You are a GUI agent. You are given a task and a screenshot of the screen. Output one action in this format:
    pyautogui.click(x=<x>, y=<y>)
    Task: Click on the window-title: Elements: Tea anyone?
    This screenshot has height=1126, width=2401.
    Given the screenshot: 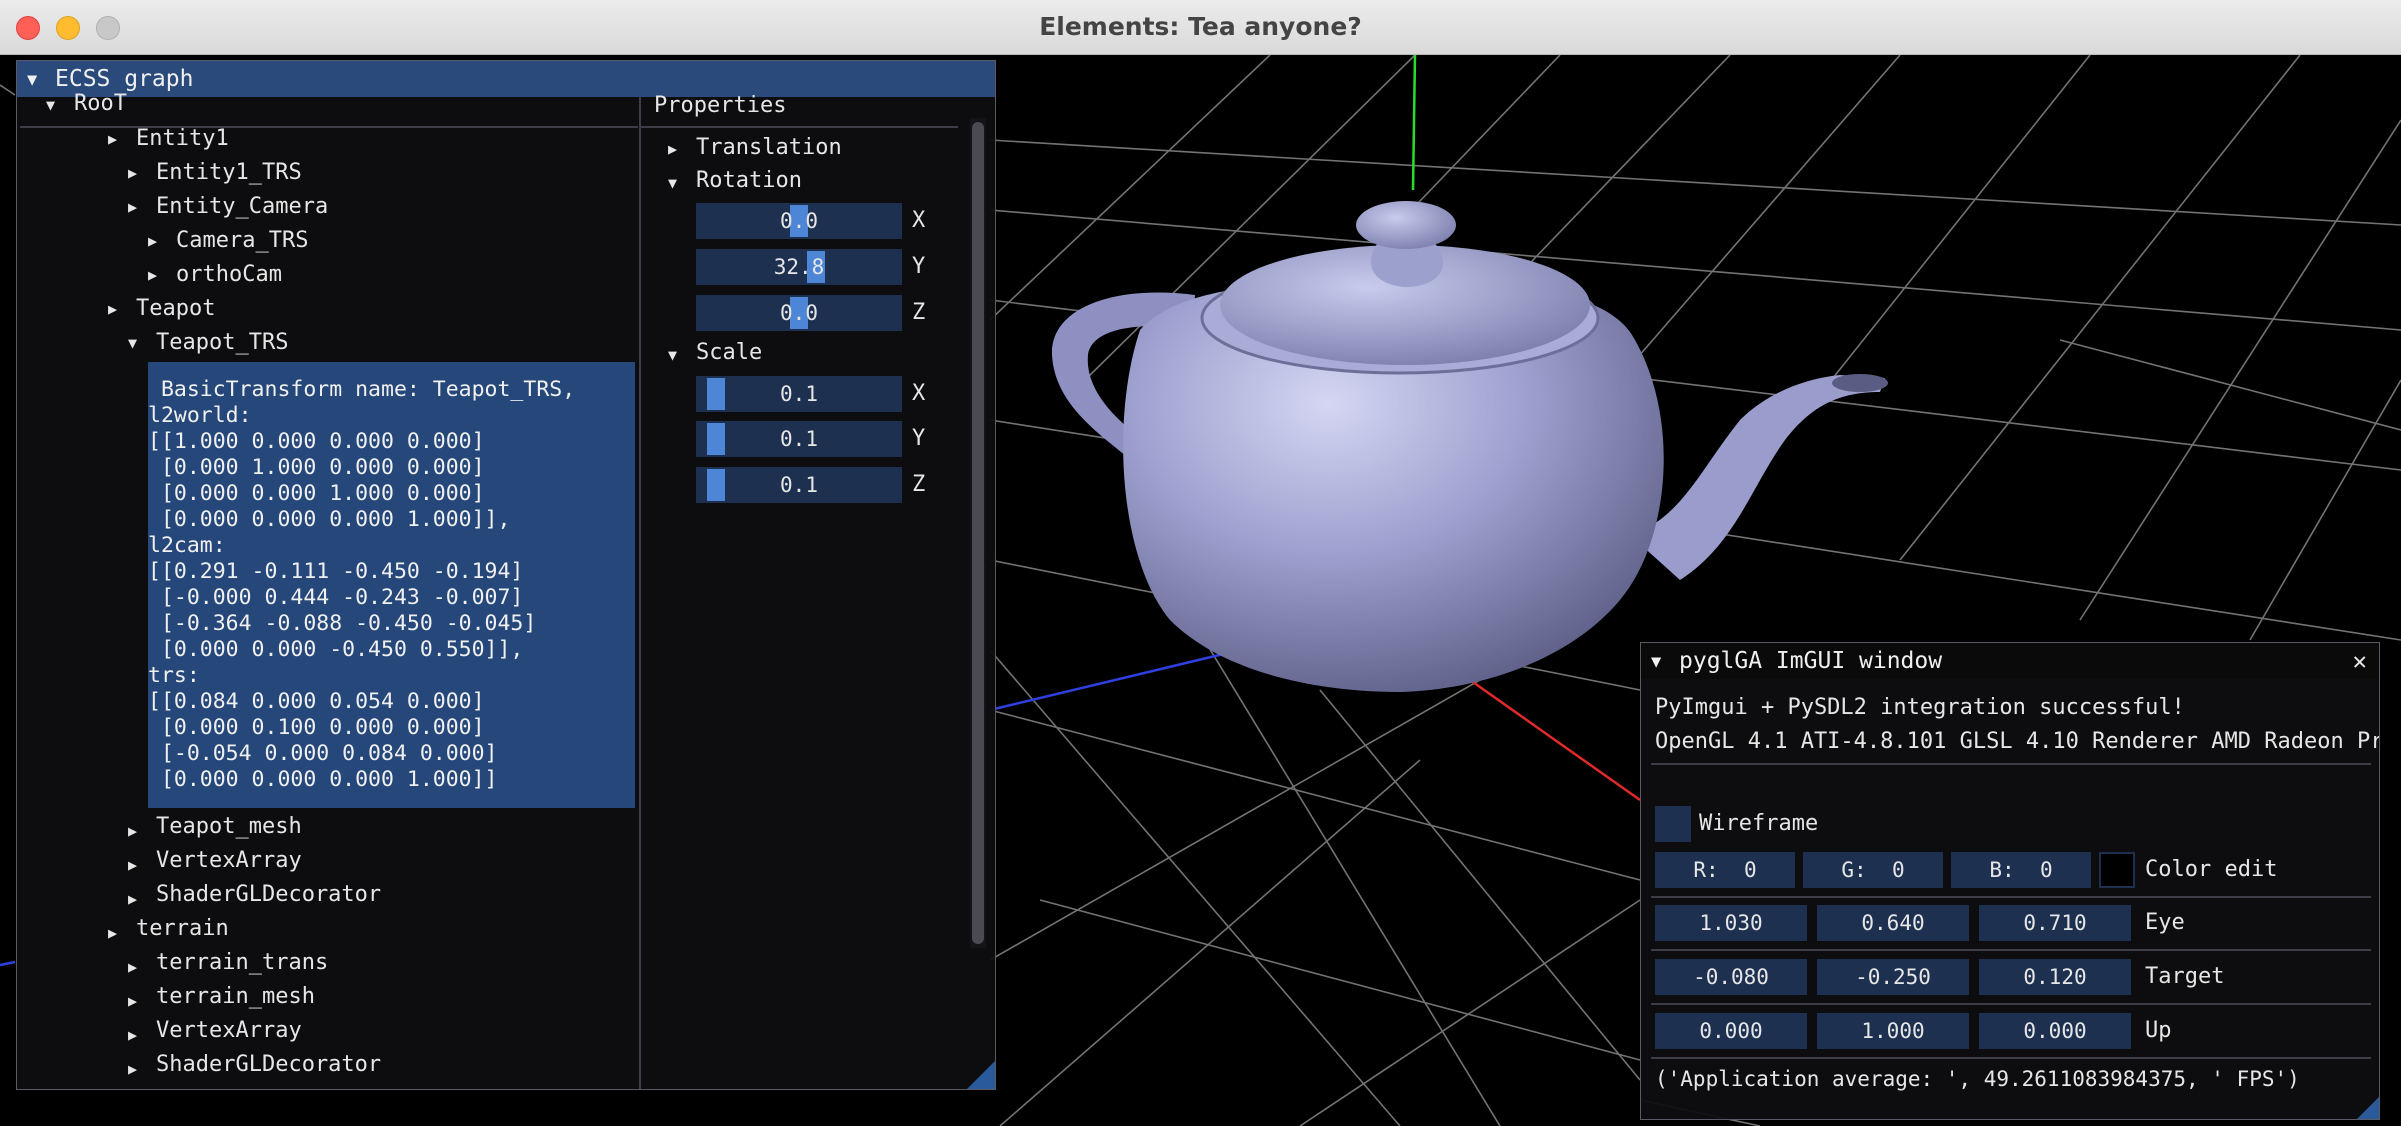 What is the action you would take?
    pyautogui.click(x=1200, y=26)
    